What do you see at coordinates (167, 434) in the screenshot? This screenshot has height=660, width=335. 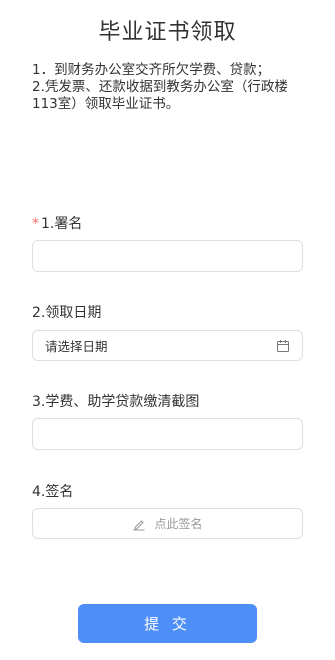 I see `screenshot-upload-field` at bounding box center [167, 434].